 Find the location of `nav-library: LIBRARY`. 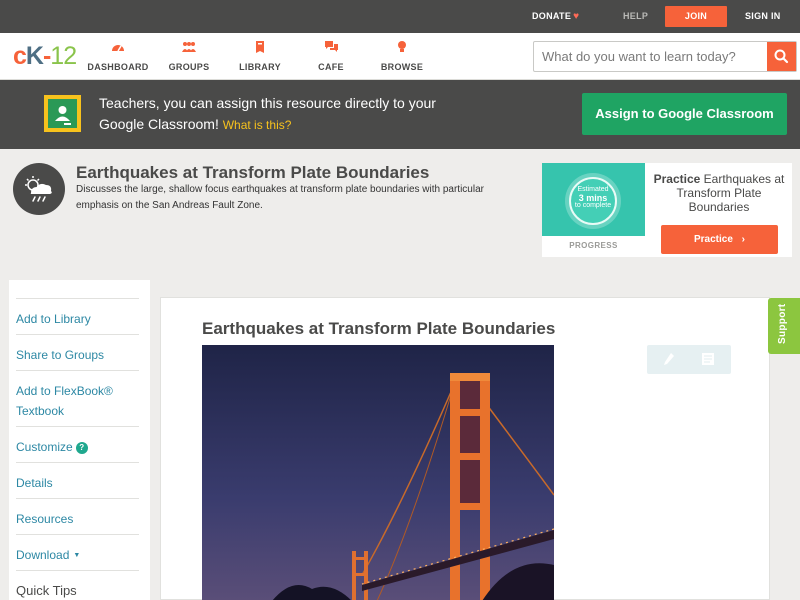

nav-library: LIBRARY is located at coordinates (260, 56).